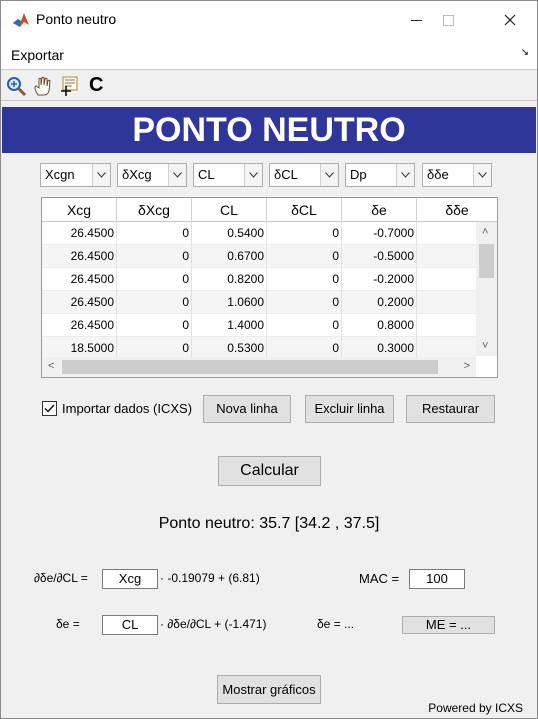 Image resolution: width=538 pixels, height=719 pixels. What do you see at coordinates (16, 86) in the screenshot?
I see `zoom-in-icon` at bounding box center [16, 86].